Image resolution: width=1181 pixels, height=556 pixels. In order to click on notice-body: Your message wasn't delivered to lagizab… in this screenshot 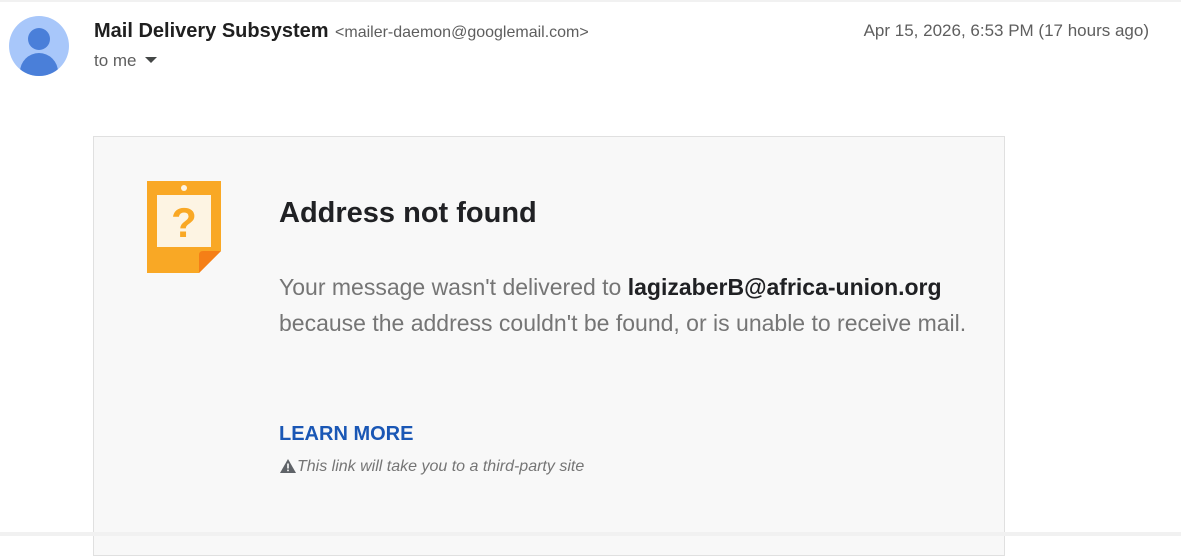, I will do `click(624, 305)`.